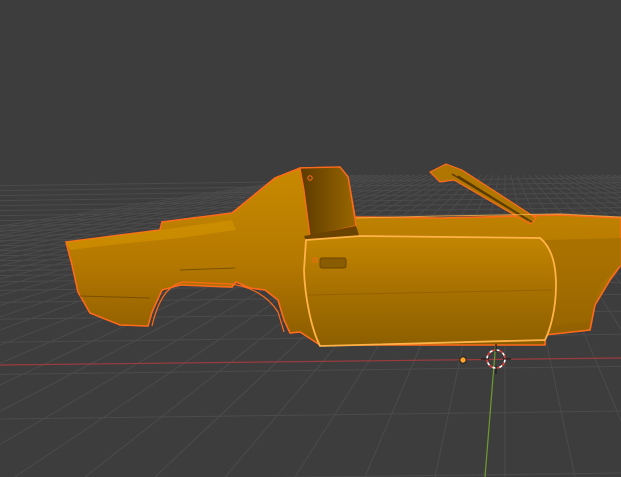  What do you see at coordinates (333, 263) in the screenshot?
I see `door-handle` at bounding box center [333, 263].